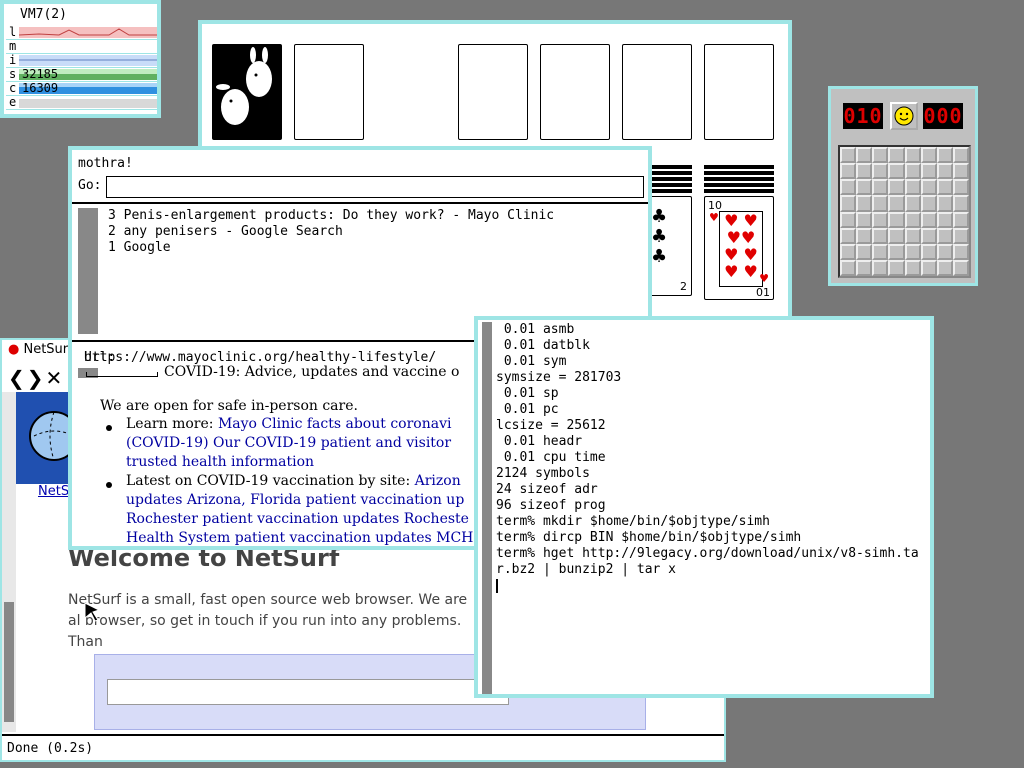 This screenshot has height=768, width=1024. Describe the element at coordinates (80, 59) in the screenshot. I see `stats-window: VM7(2) l m i s 32185 c 16309 e` at that location.